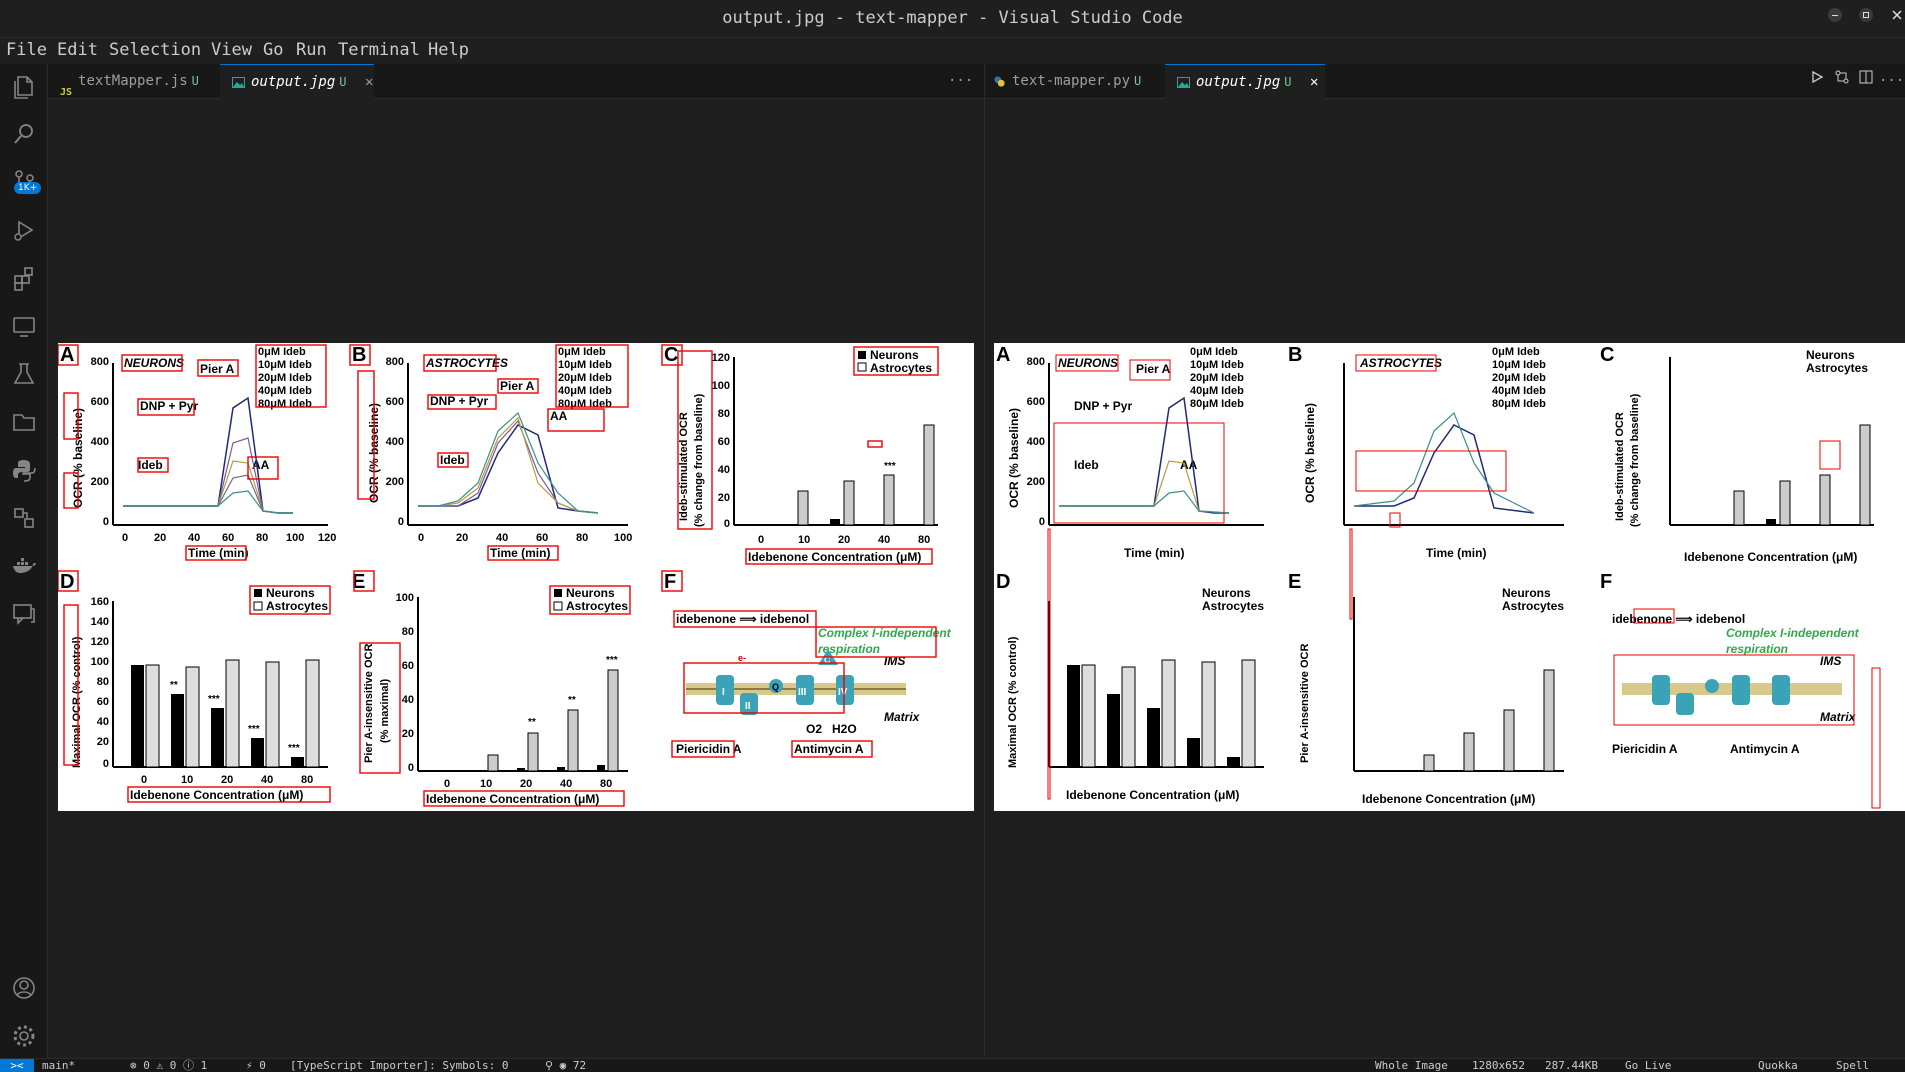 The height and width of the screenshot is (1072, 1905). What do you see at coordinates (448, 50) in the screenshot?
I see `menu-help: Help` at bounding box center [448, 50].